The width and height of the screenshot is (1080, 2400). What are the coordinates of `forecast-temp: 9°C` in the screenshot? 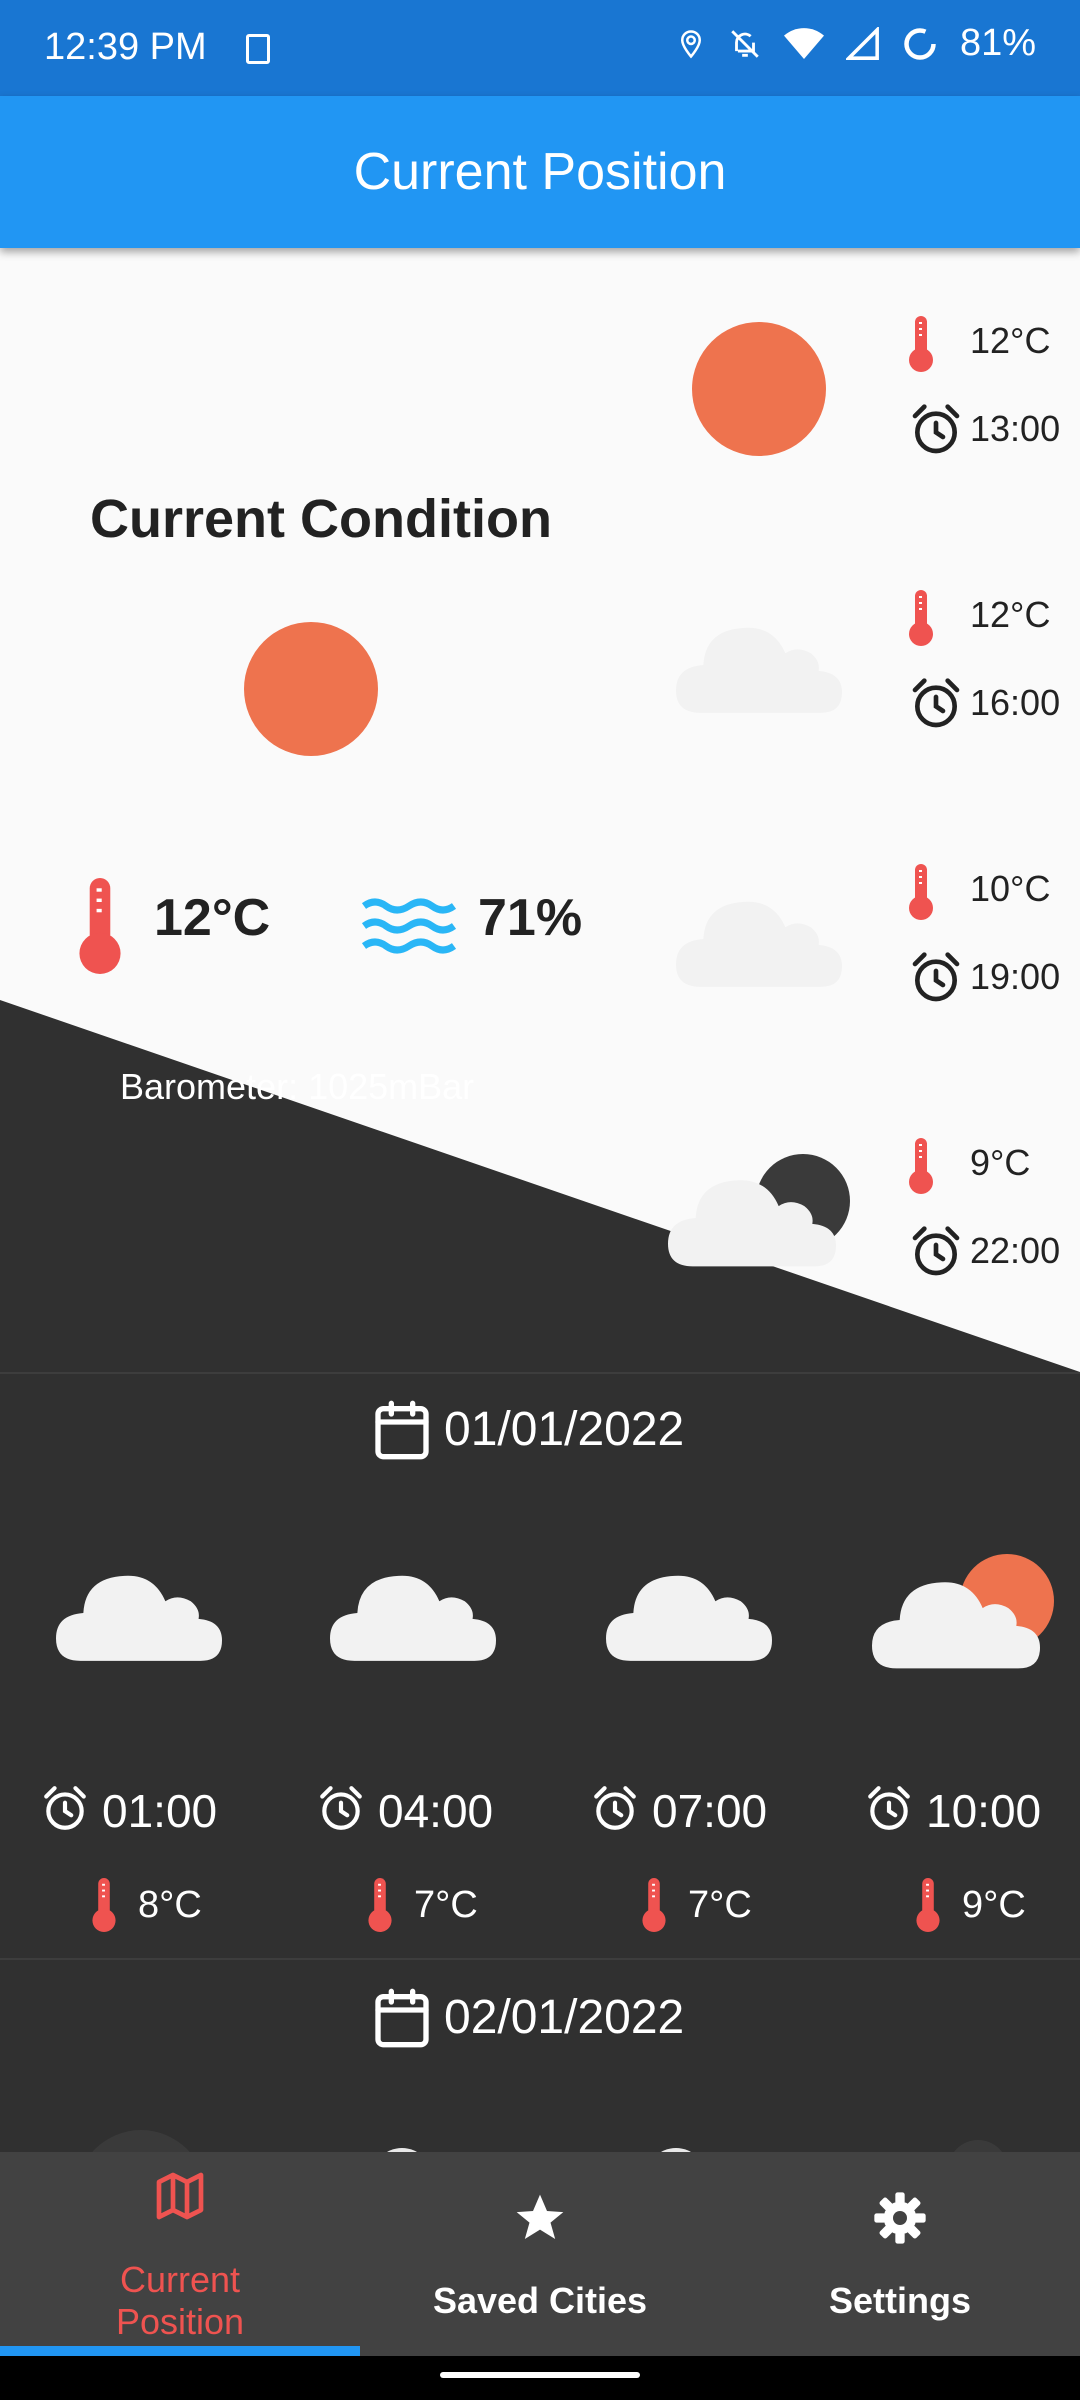 It's located at (994, 1905).